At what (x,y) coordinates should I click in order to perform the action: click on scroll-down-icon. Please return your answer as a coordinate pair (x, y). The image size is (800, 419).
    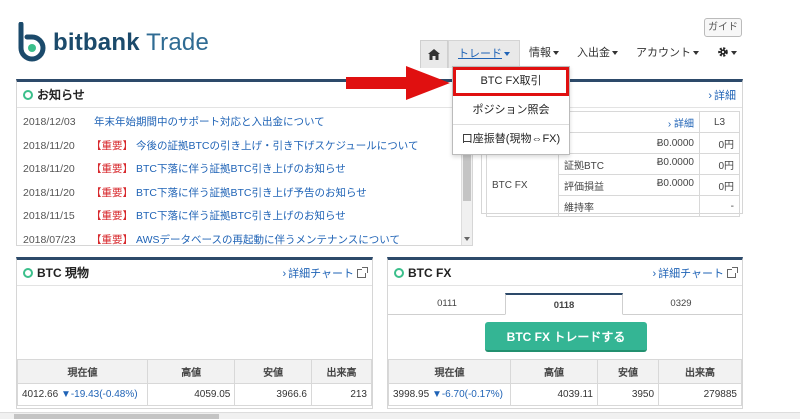
    Looking at the image, I should click on (467, 239).